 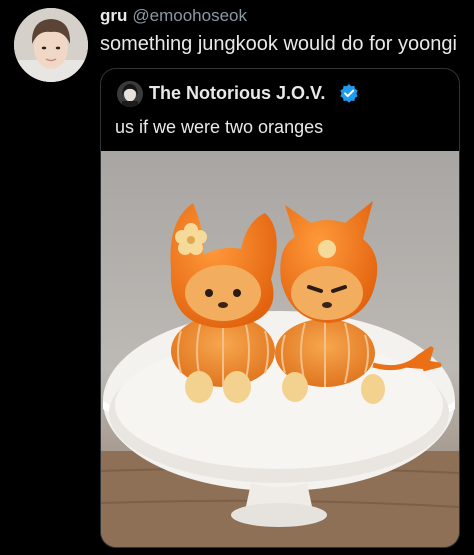 I want to click on verified-badge-icon, so click(x=349, y=93).